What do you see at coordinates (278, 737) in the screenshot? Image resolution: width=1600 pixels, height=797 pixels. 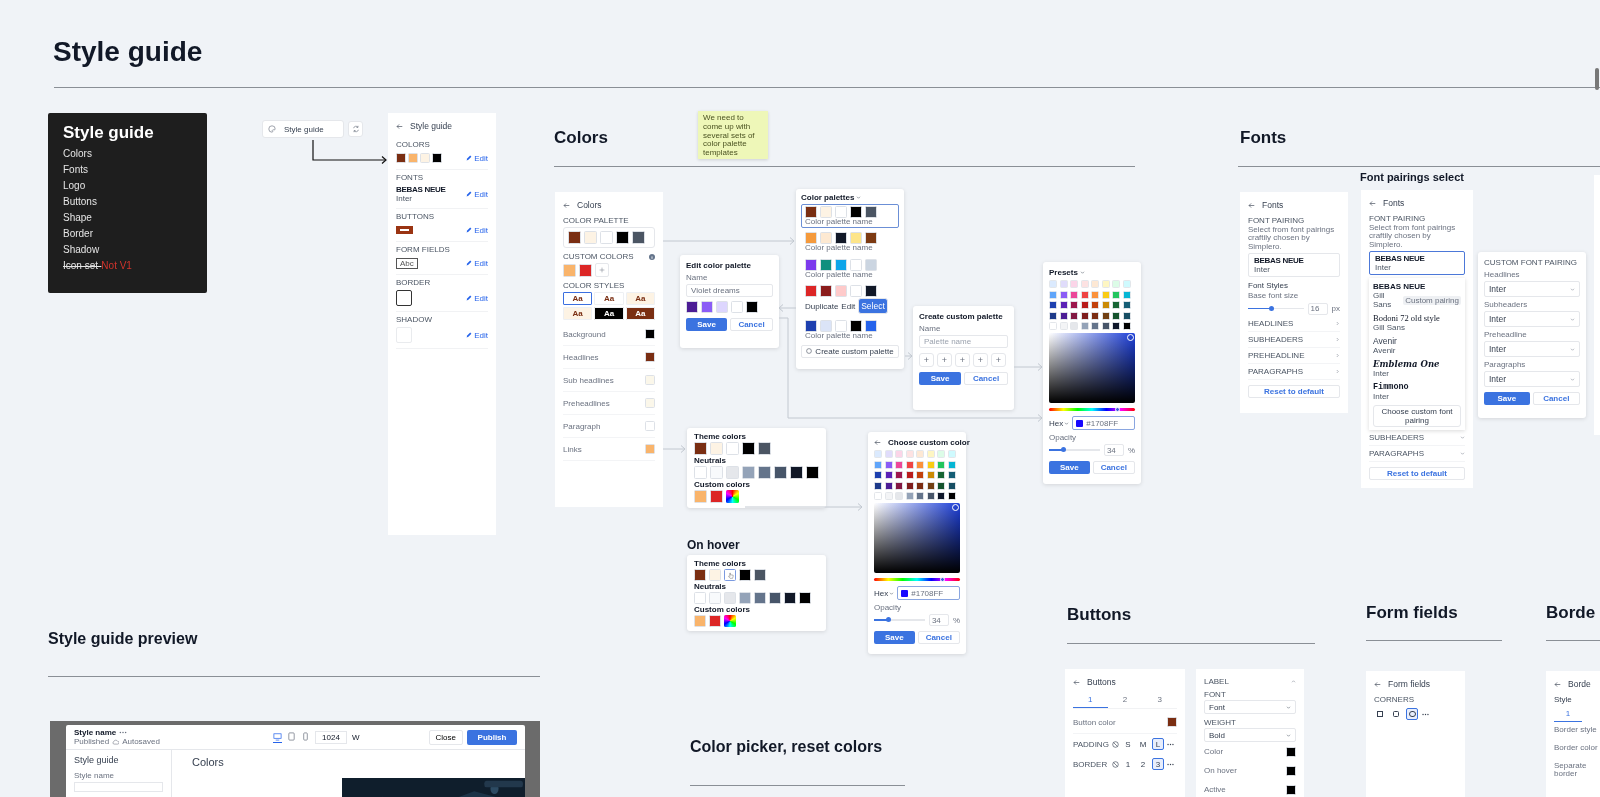 I see `desktop-icon` at bounding box center [278, 737].